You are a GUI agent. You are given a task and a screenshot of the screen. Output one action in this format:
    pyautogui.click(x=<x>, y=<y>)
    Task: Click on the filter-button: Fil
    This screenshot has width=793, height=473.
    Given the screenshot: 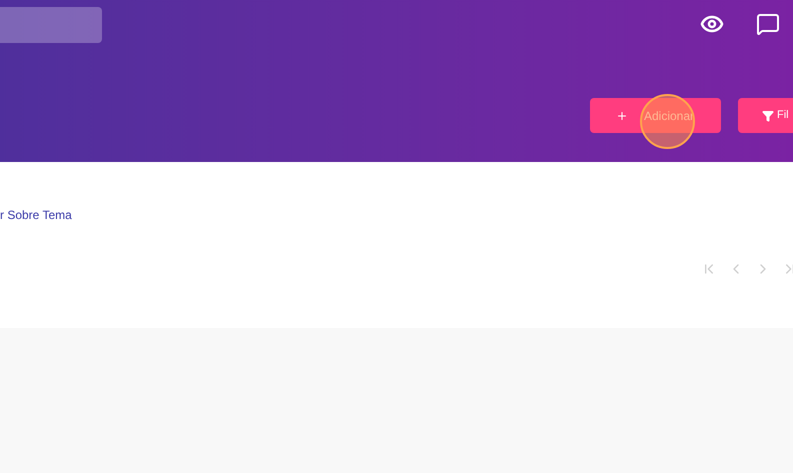 What is the action you would take?
    pyautogui.click(x=765, y=115)
    